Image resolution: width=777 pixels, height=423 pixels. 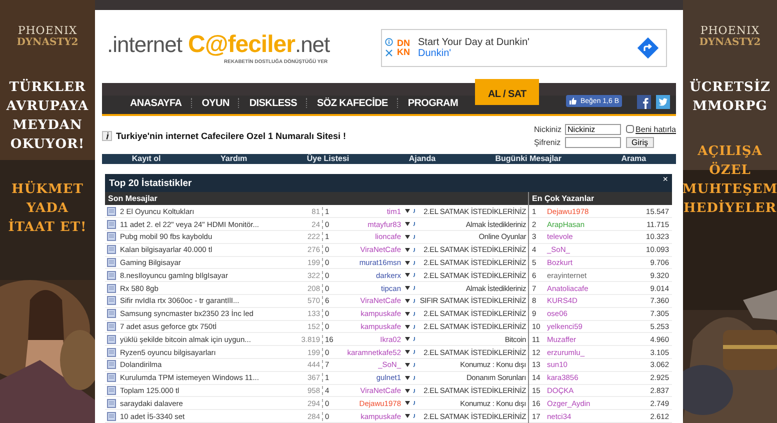 What do you see at coordinates (234, 159) in the screenshot?
I see `menu-link: Yardım` at bounding box center [234, 159].